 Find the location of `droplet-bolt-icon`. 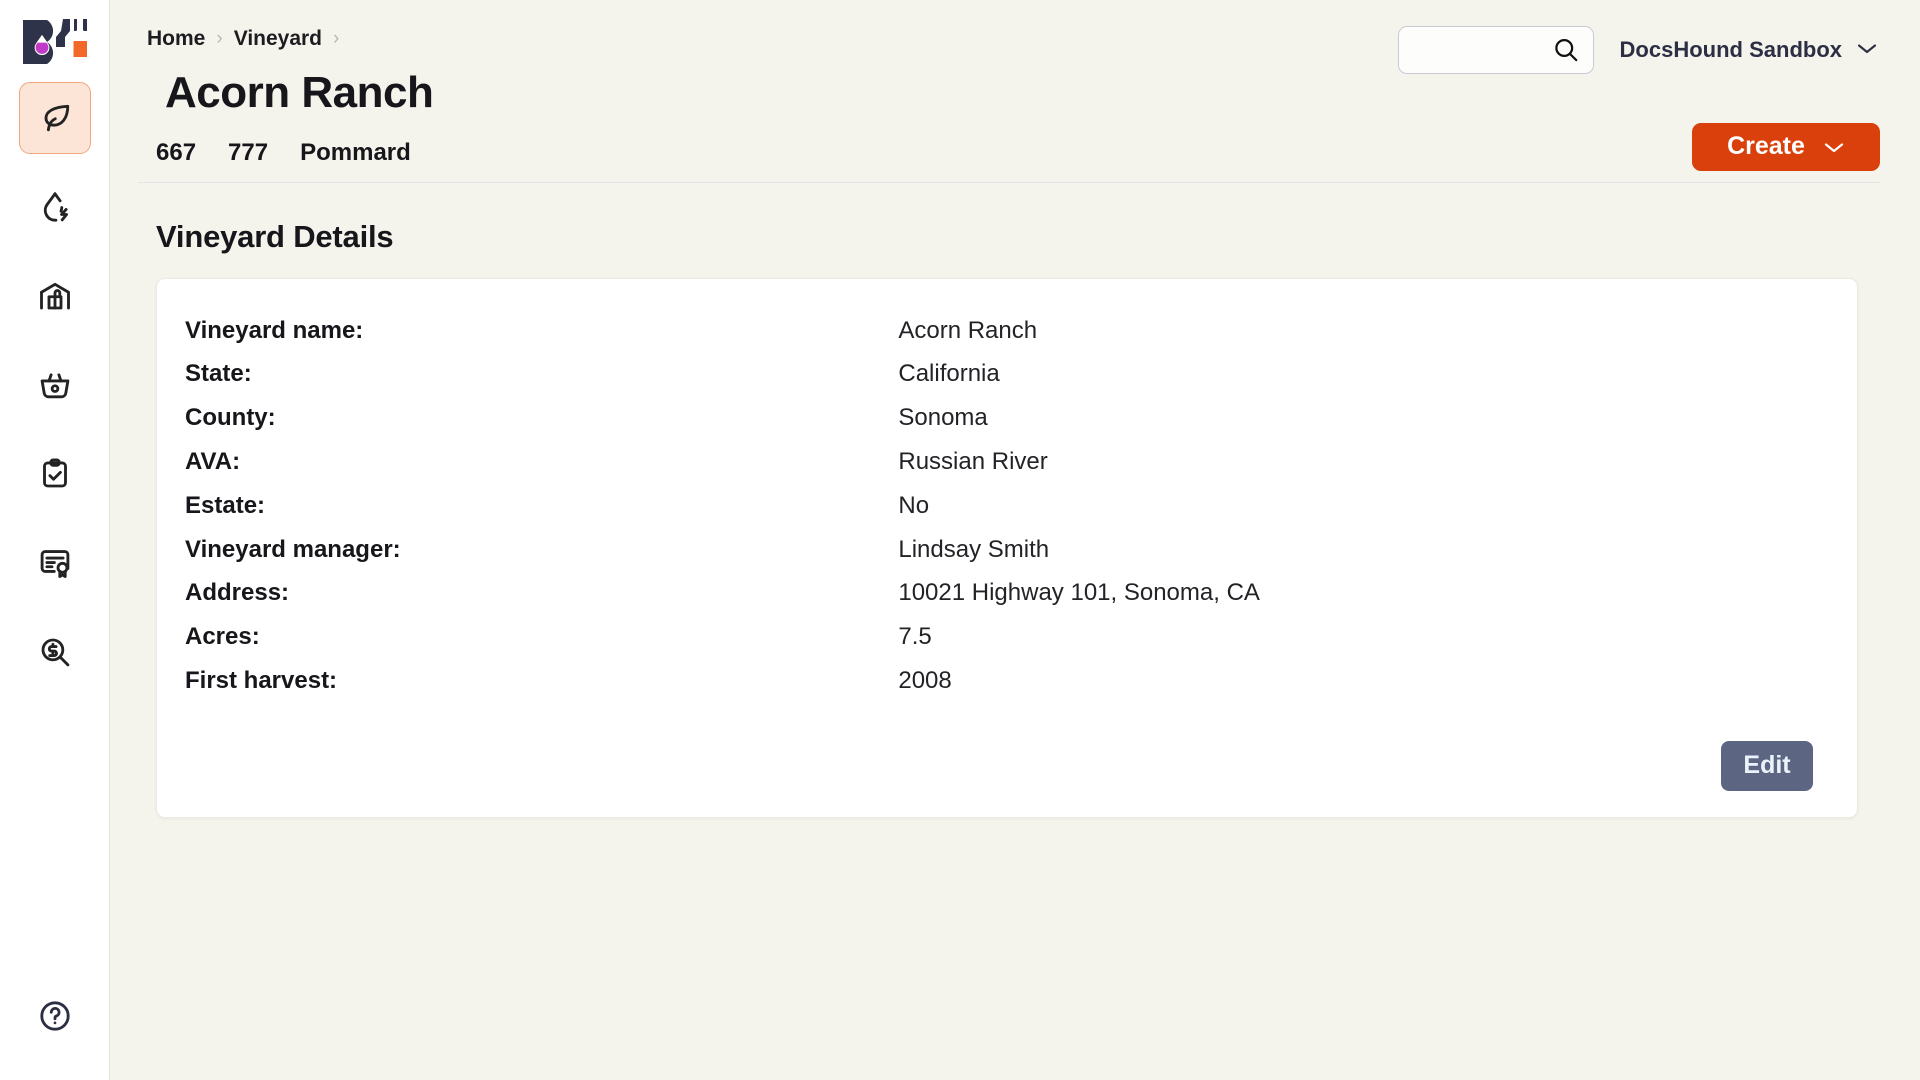

droplet-bolt-icon is located at coordinates (55, 207).